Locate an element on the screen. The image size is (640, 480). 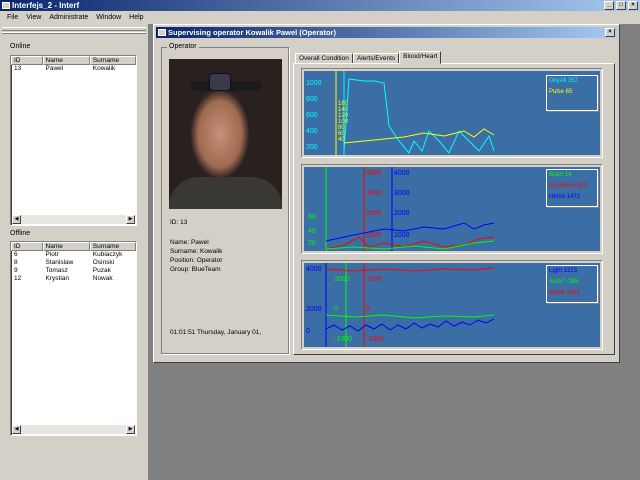
axis-tick-label: -1000 is located at coordinates (375, 339).